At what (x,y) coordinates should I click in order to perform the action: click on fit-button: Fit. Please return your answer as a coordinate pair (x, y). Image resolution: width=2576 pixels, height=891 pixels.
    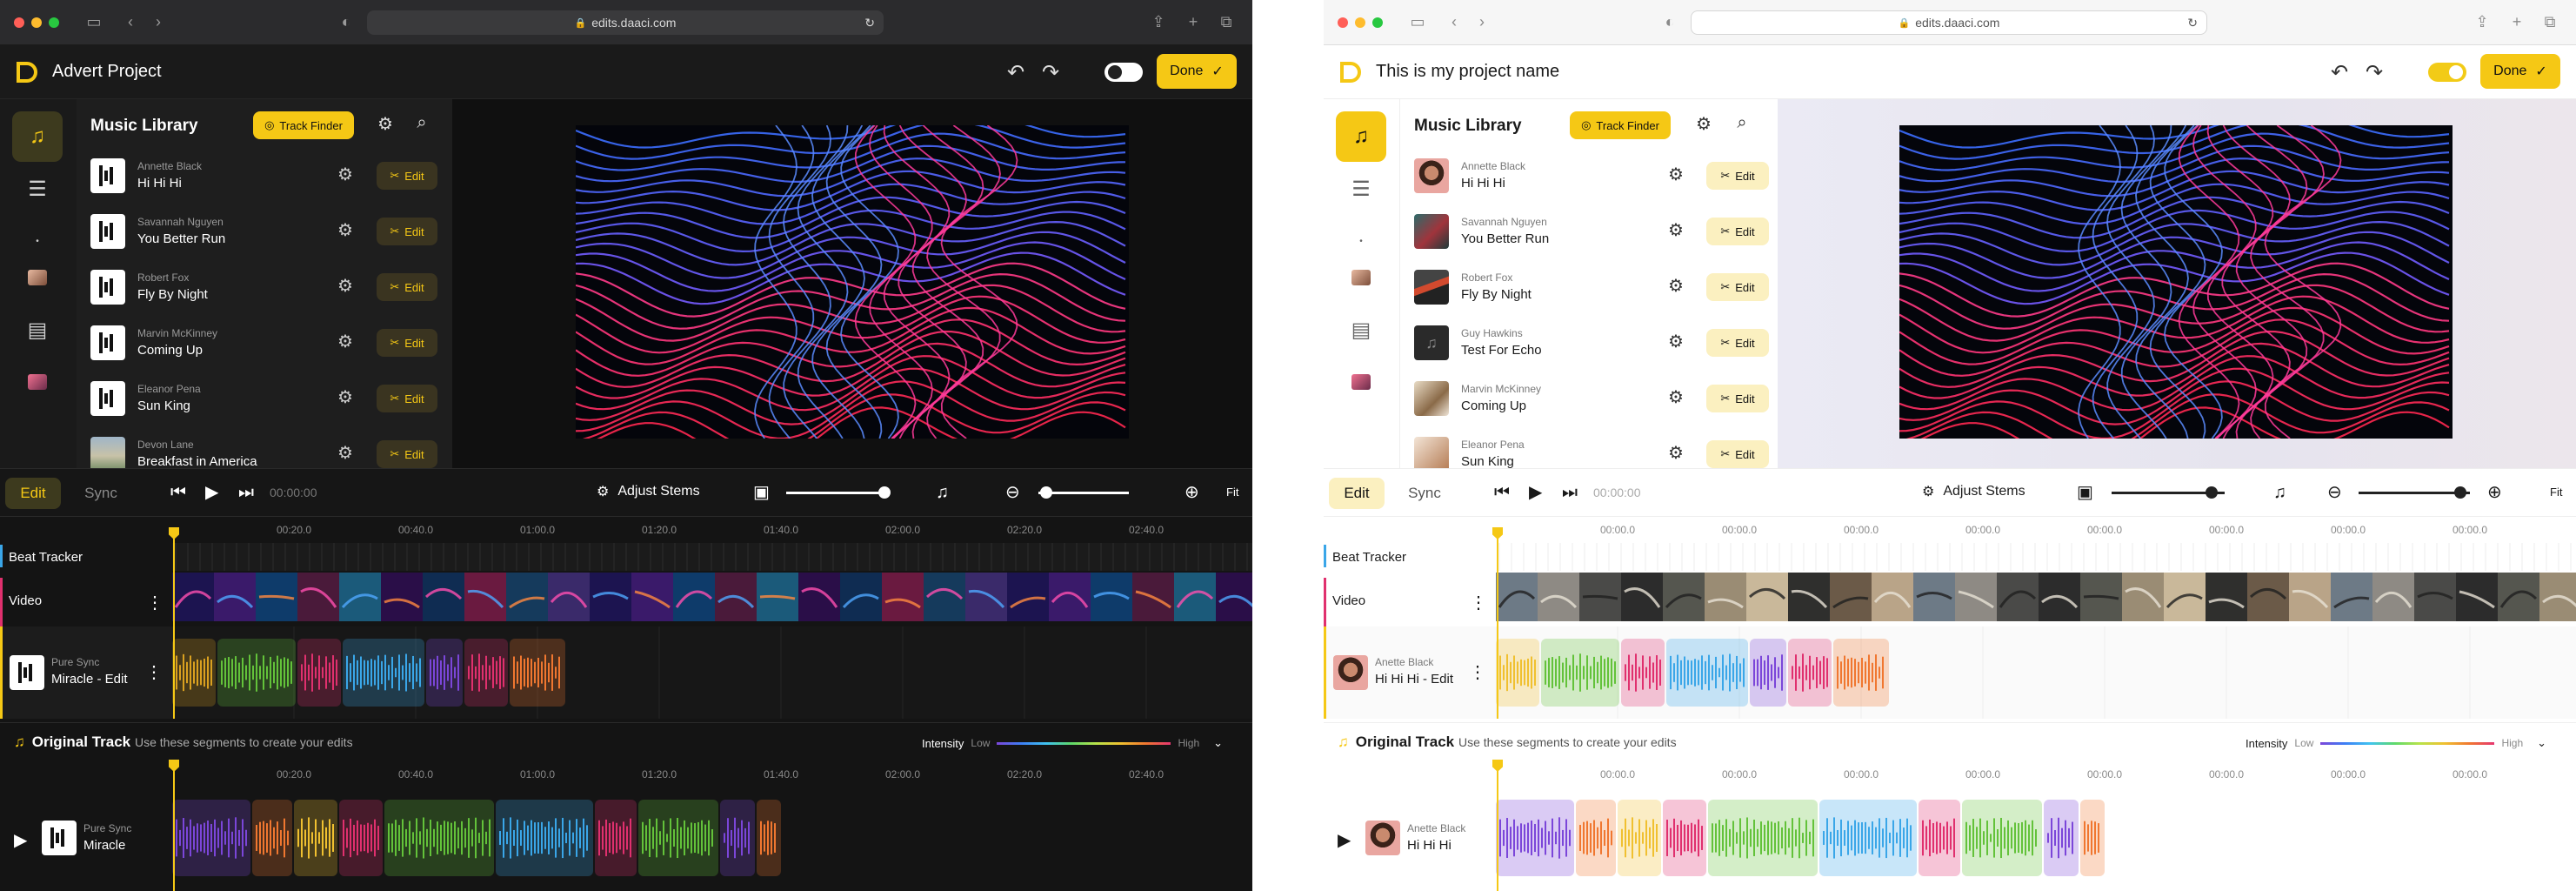
    Looking at the image, I should click on (2556, 493).